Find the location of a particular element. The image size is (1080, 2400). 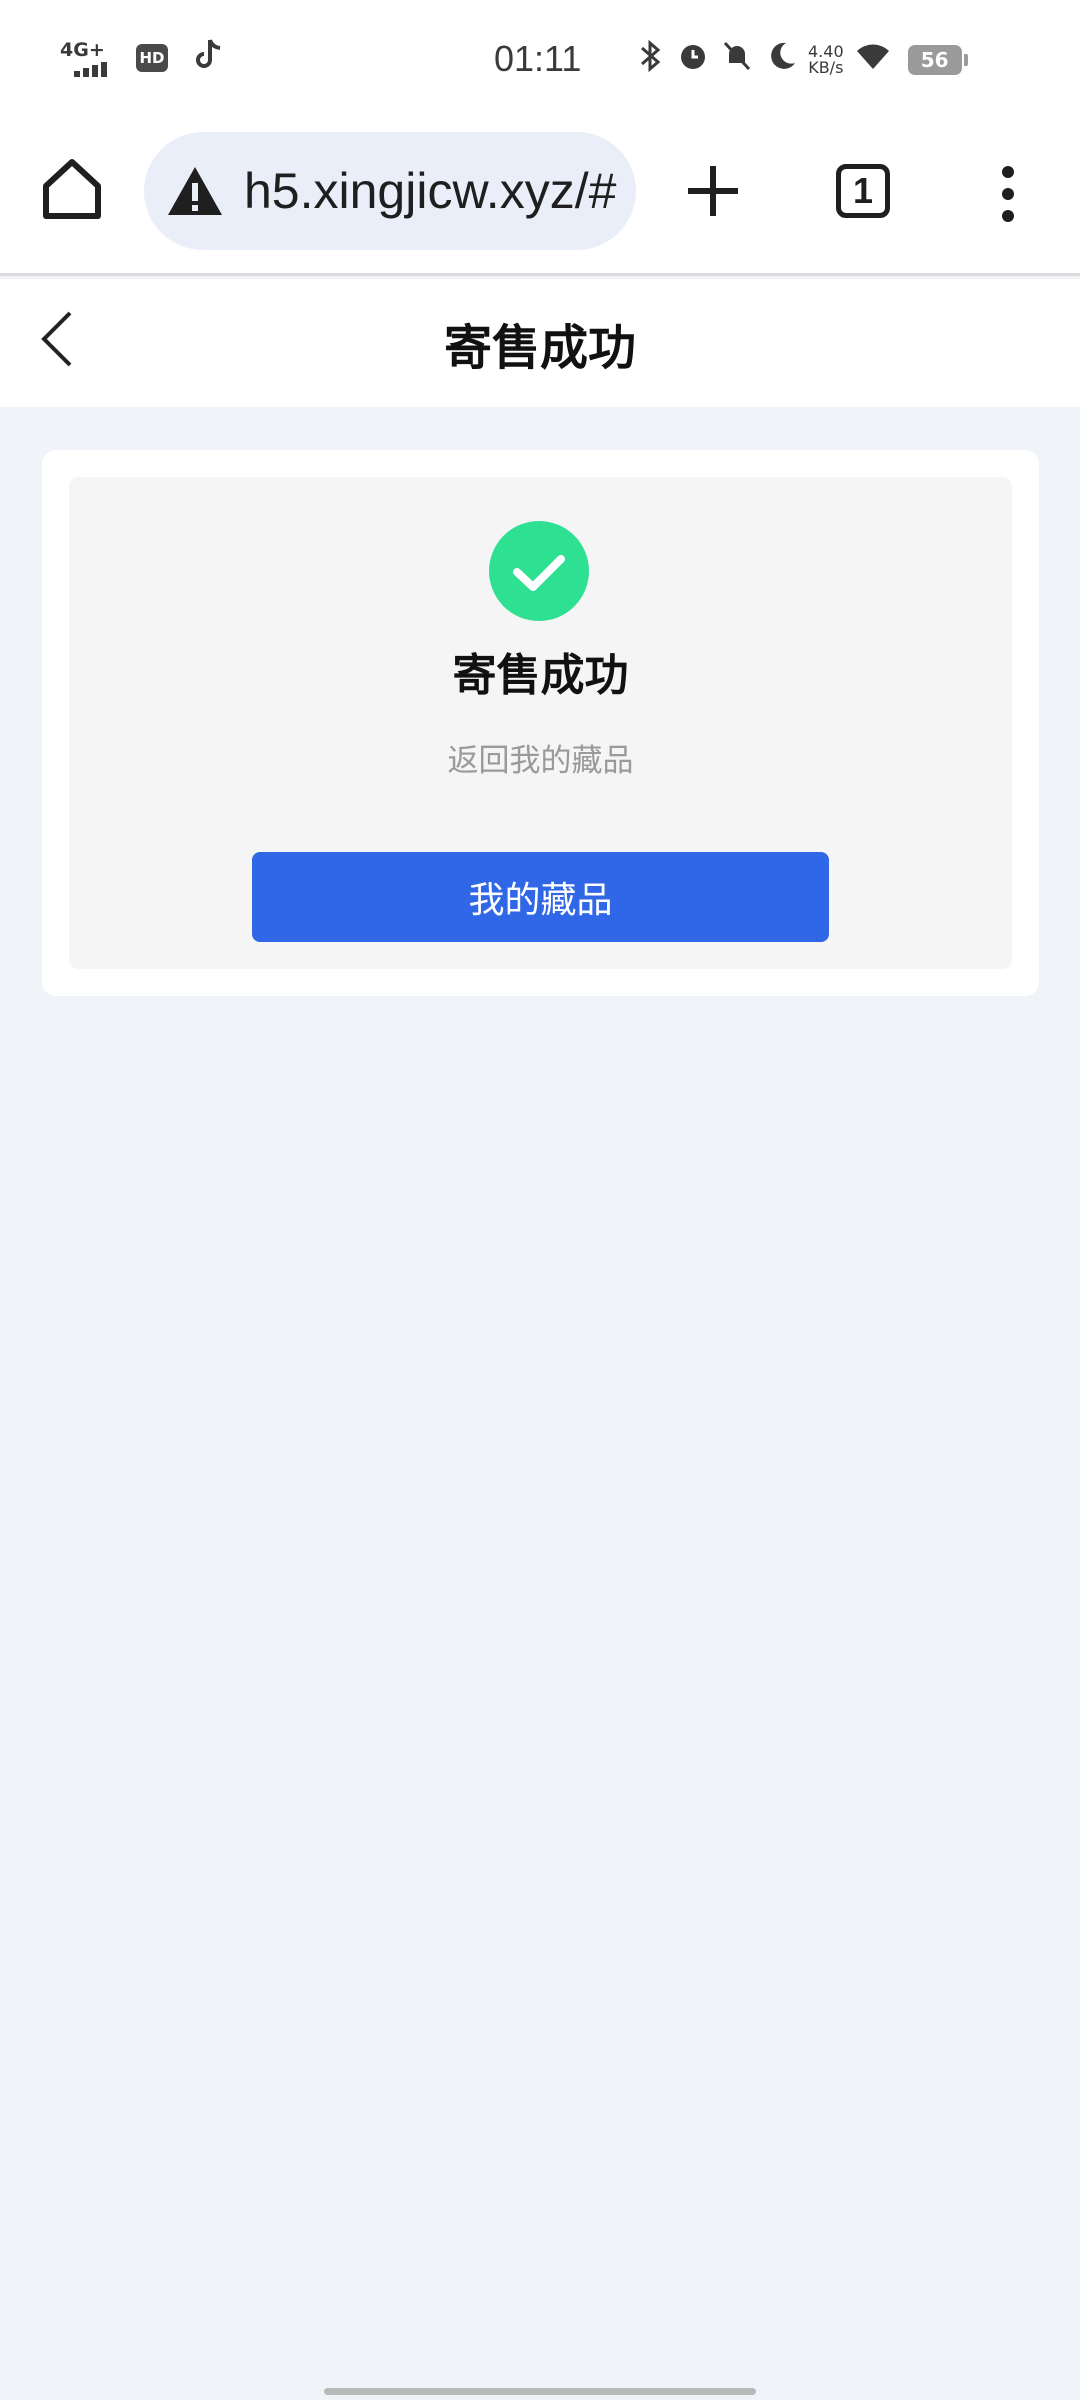

signal-icon: 4G+ is located at coordinates (85, 58).